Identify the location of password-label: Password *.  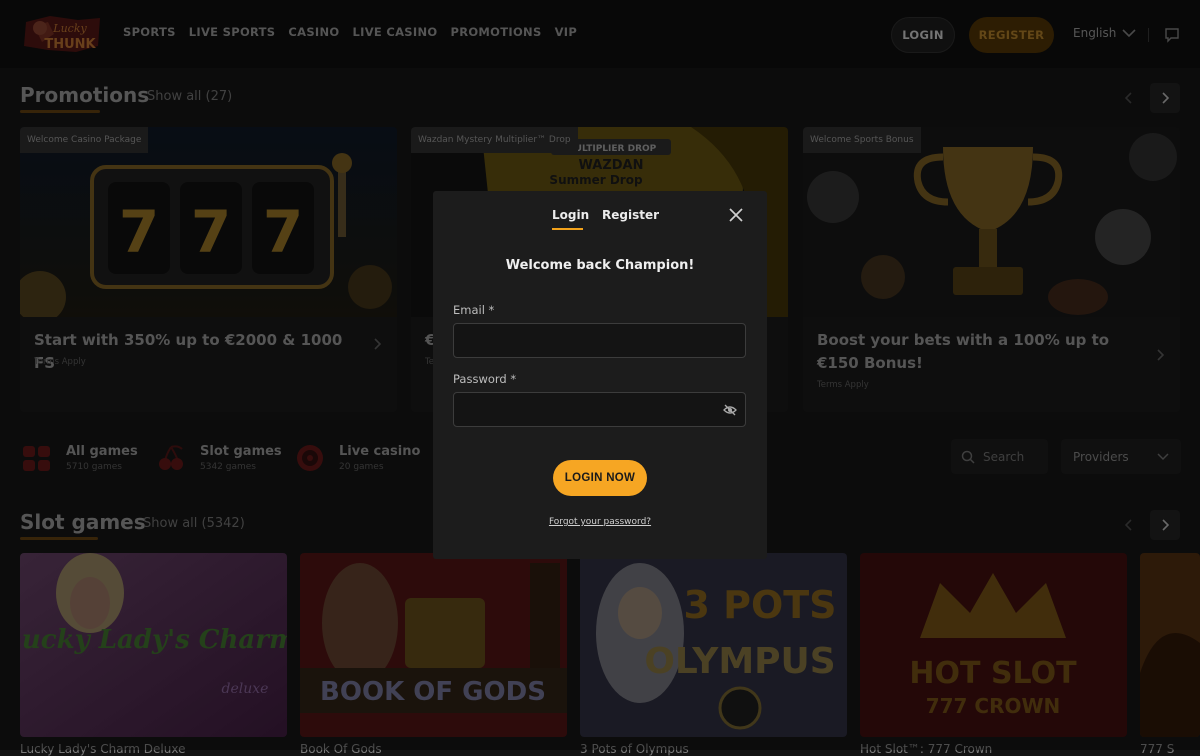
(485, 379).